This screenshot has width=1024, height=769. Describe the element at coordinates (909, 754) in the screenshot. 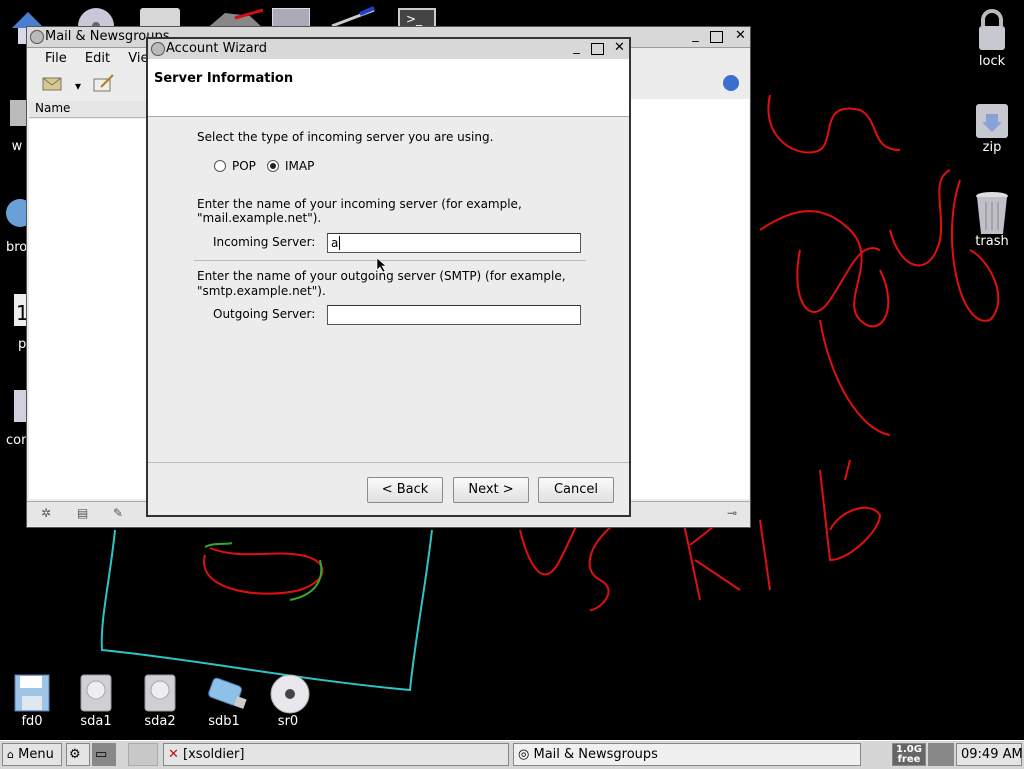

I see `memory-monitor: 1.0G free` at that location.